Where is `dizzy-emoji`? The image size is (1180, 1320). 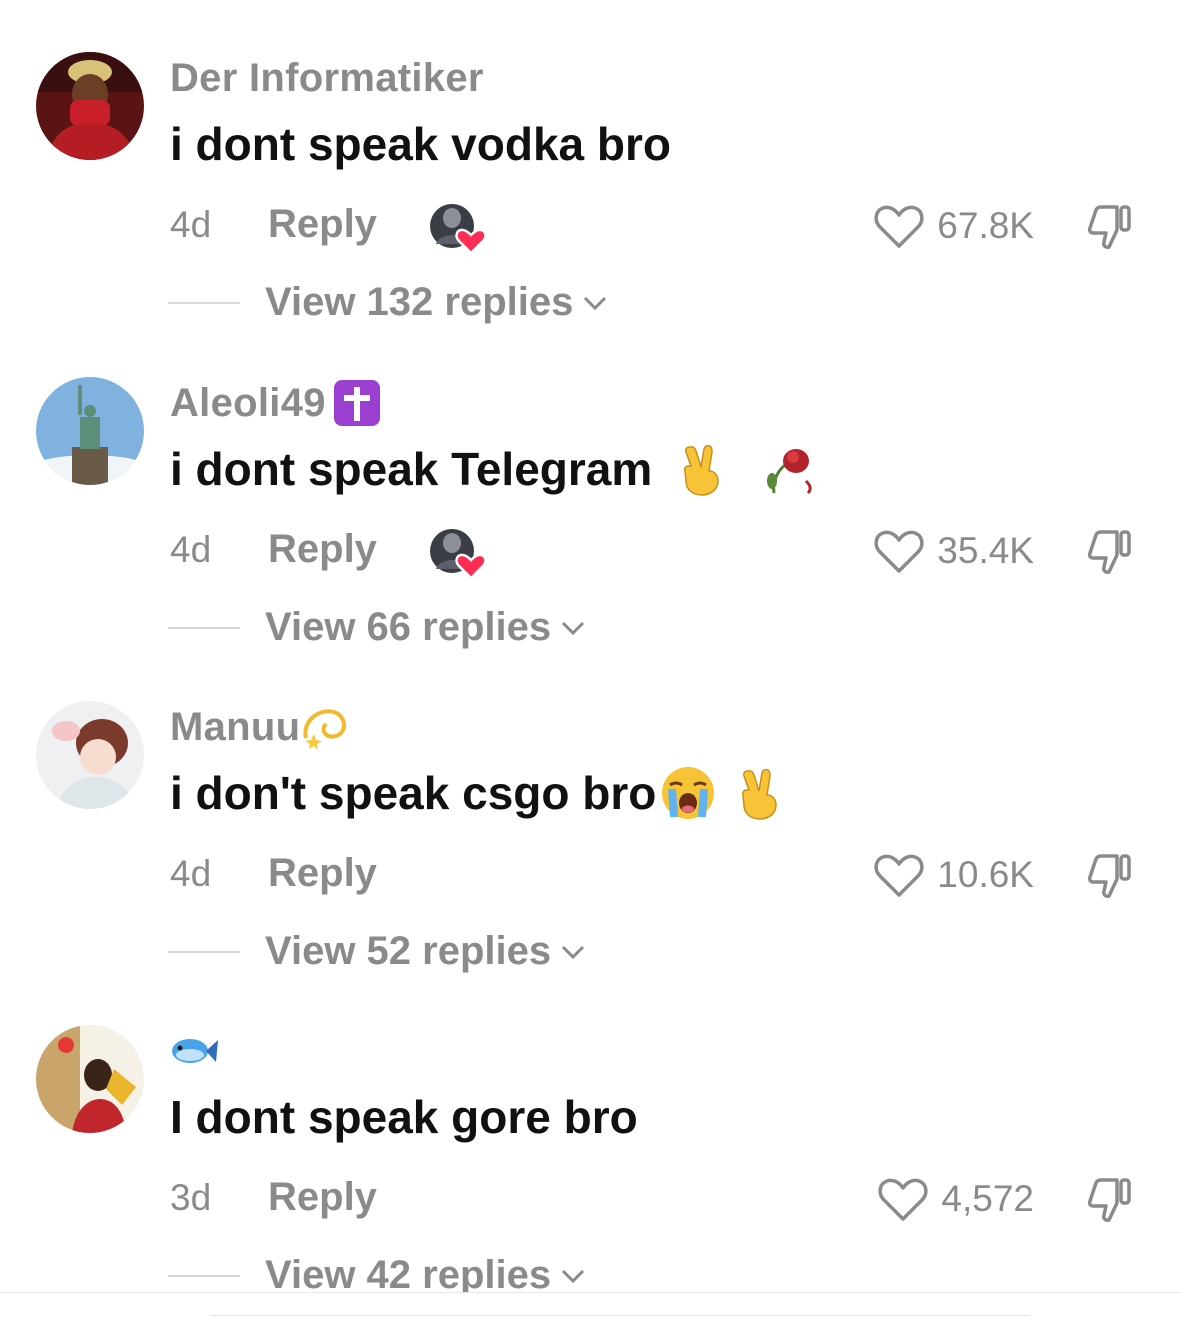
dizzy-emoji is located at coordinates (325, 727).